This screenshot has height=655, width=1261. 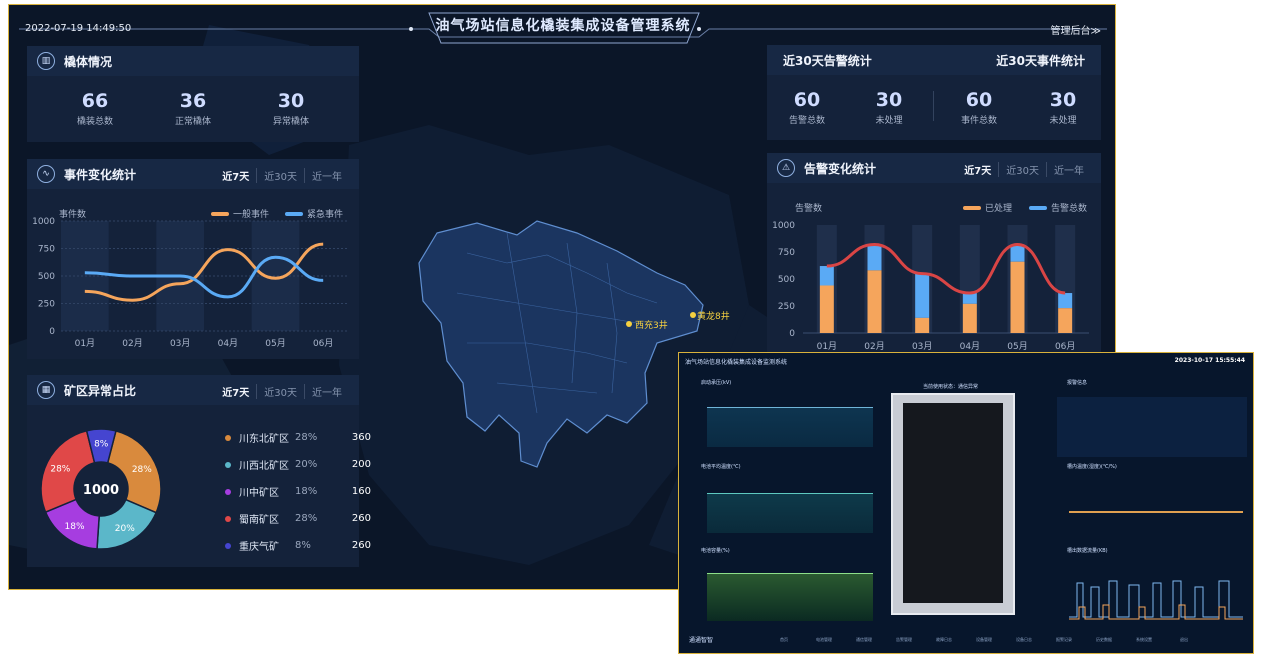 What do you see at coordinates (651, 324) in the screenshot?
I see `map-marker-label: 西充3井` at bounding box center [651, 324].